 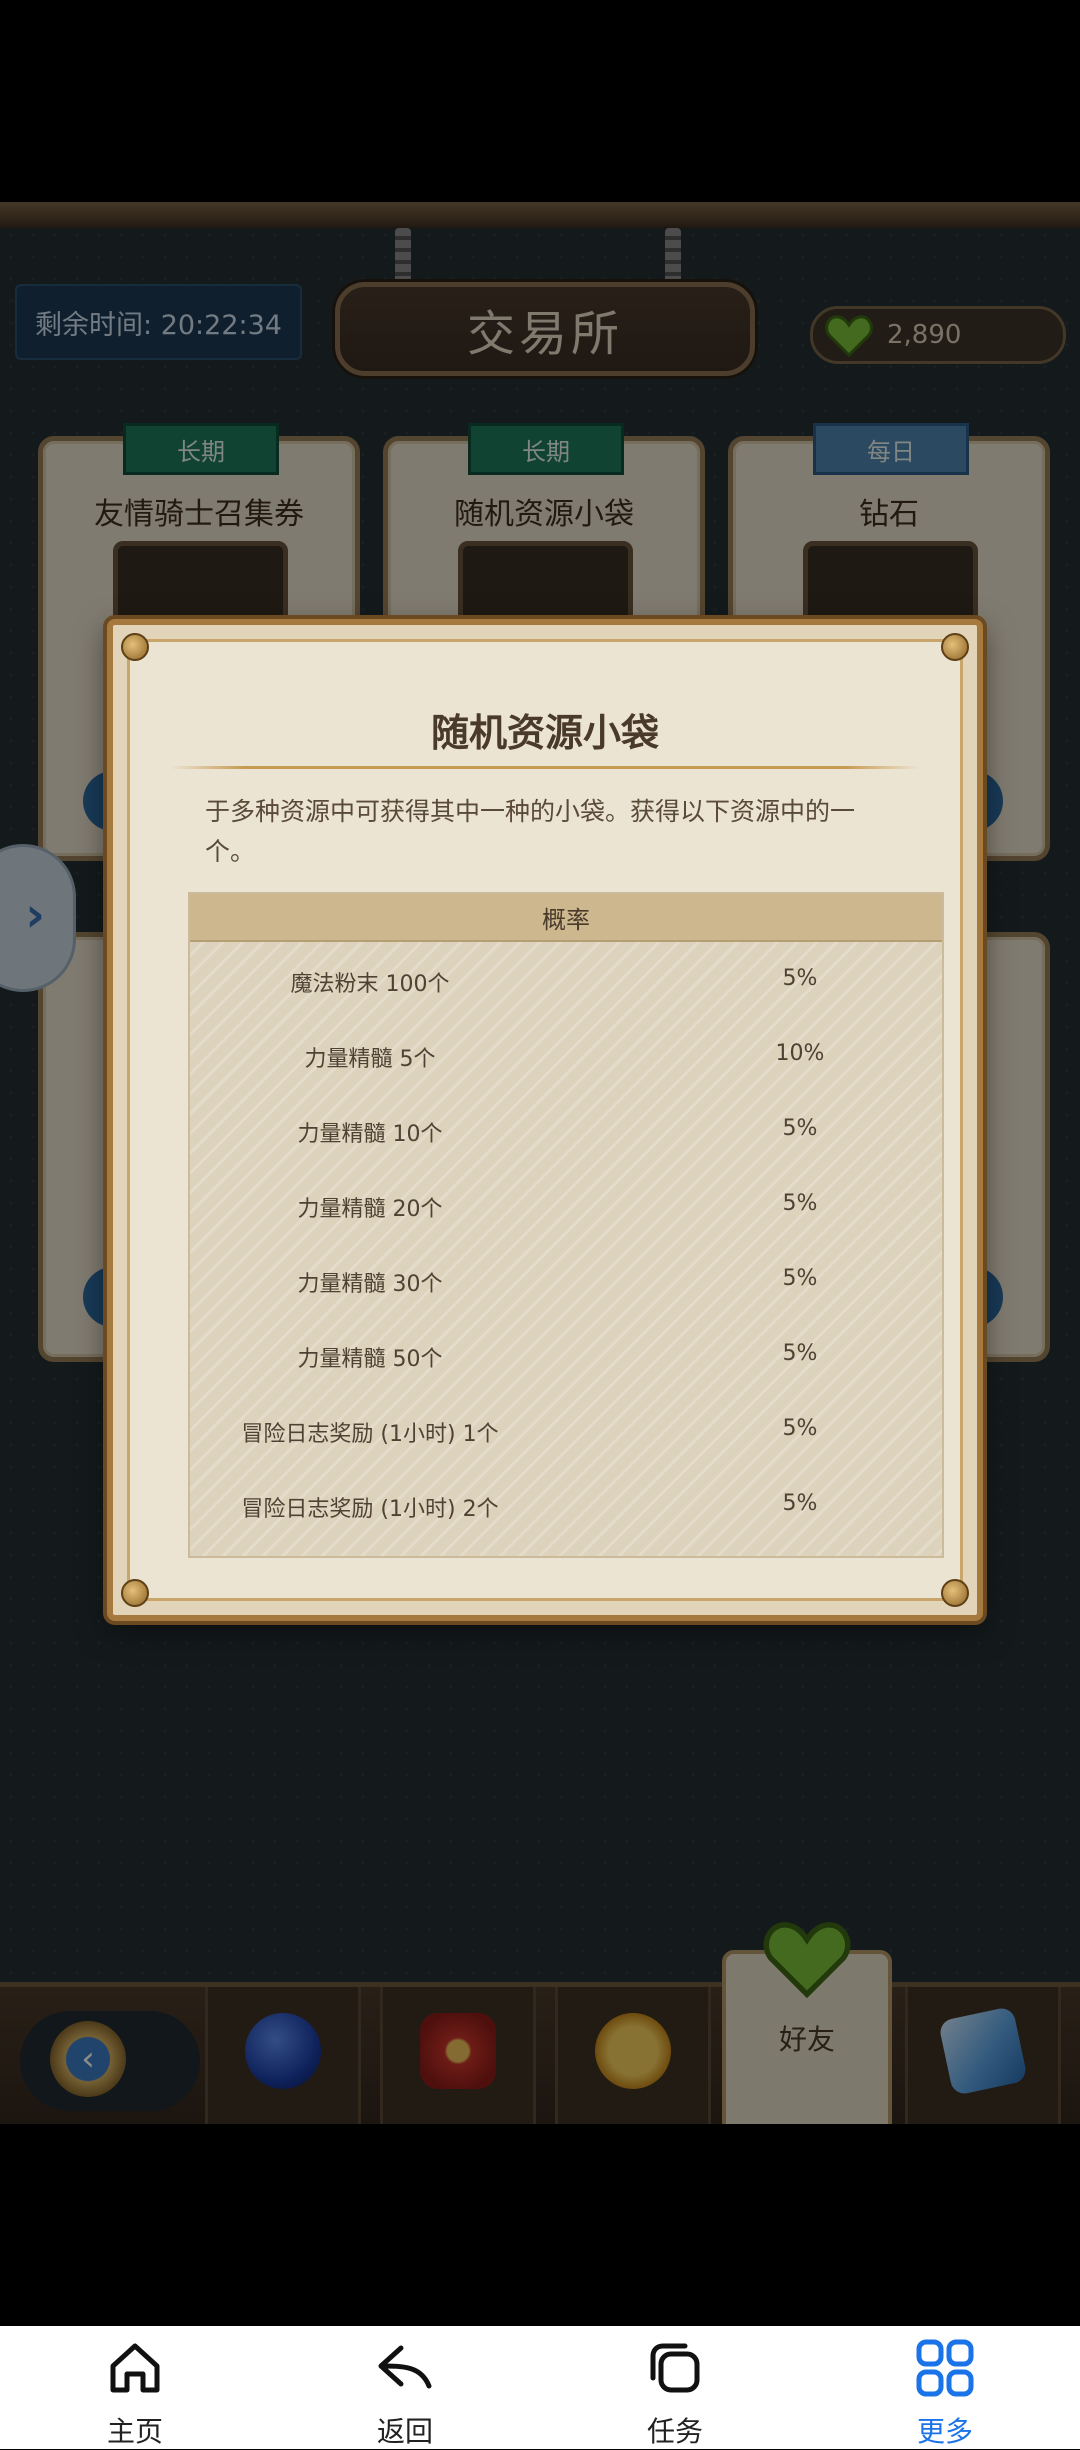 What do you see at coordinates (370, 1134) in the screenshot?
I see `row-item: 力量精髓 10个` at bounding box center [370, 1134].